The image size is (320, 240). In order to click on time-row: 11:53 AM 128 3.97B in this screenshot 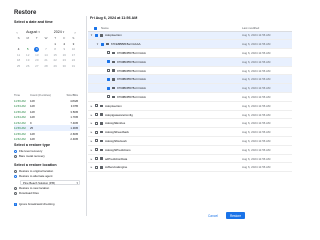, I will do `click(47, 105)`.